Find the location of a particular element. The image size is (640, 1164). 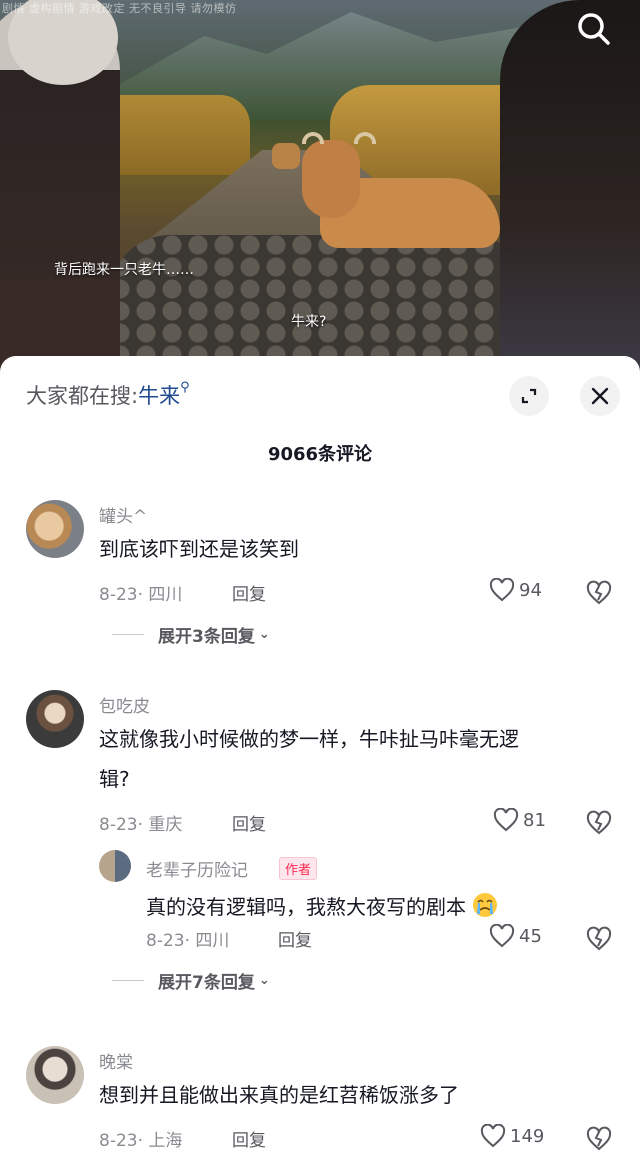

close-icon is located at coordinates (600, 396).